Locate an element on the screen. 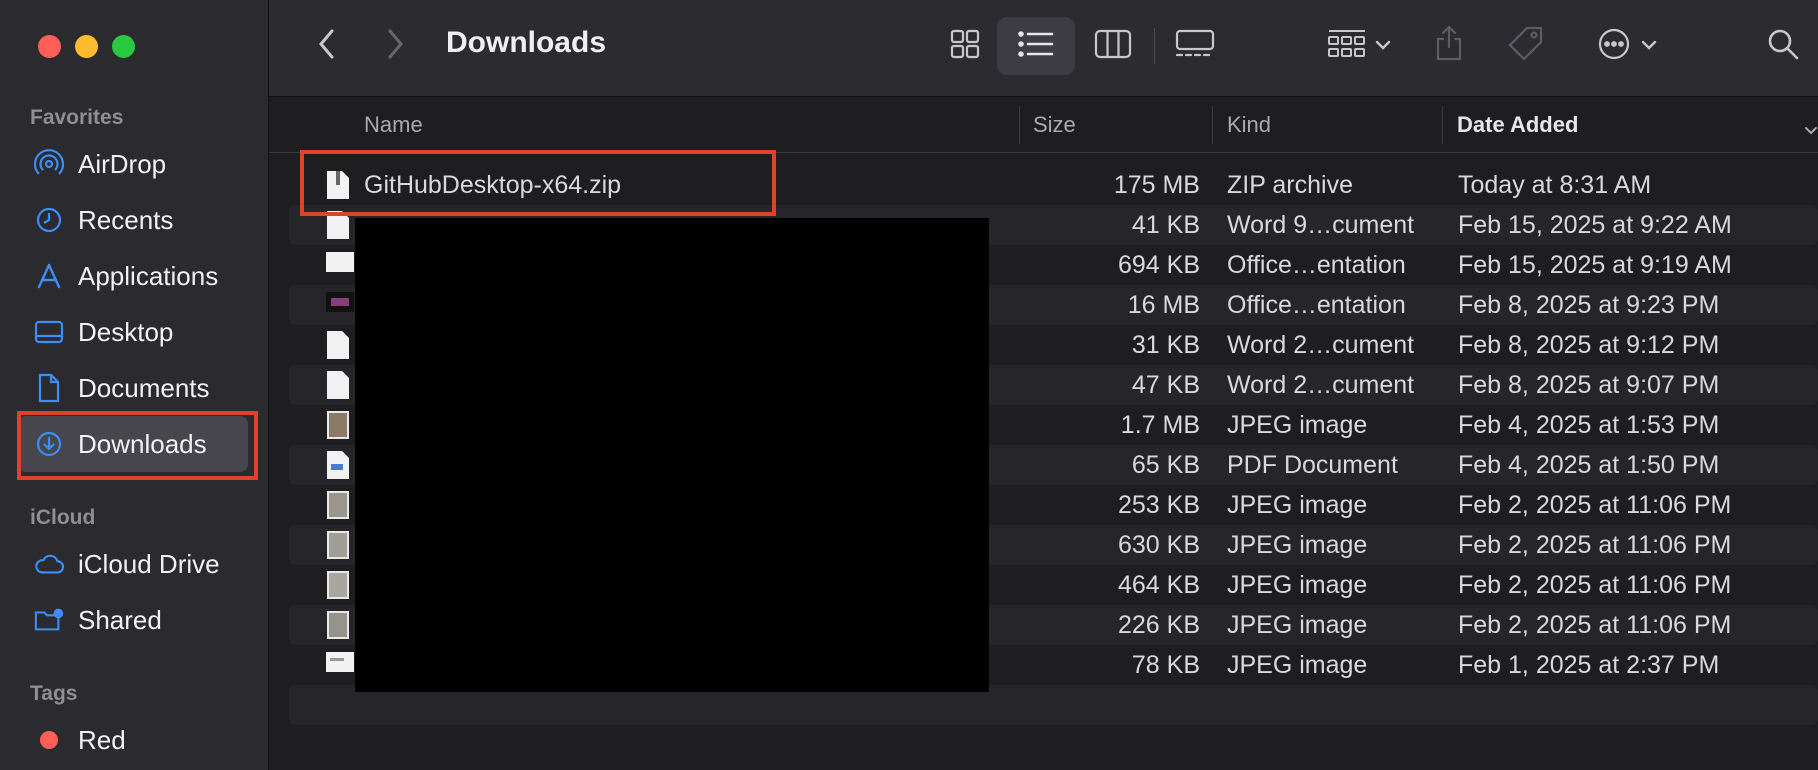  forward-button is located at coordinates (395, 46).